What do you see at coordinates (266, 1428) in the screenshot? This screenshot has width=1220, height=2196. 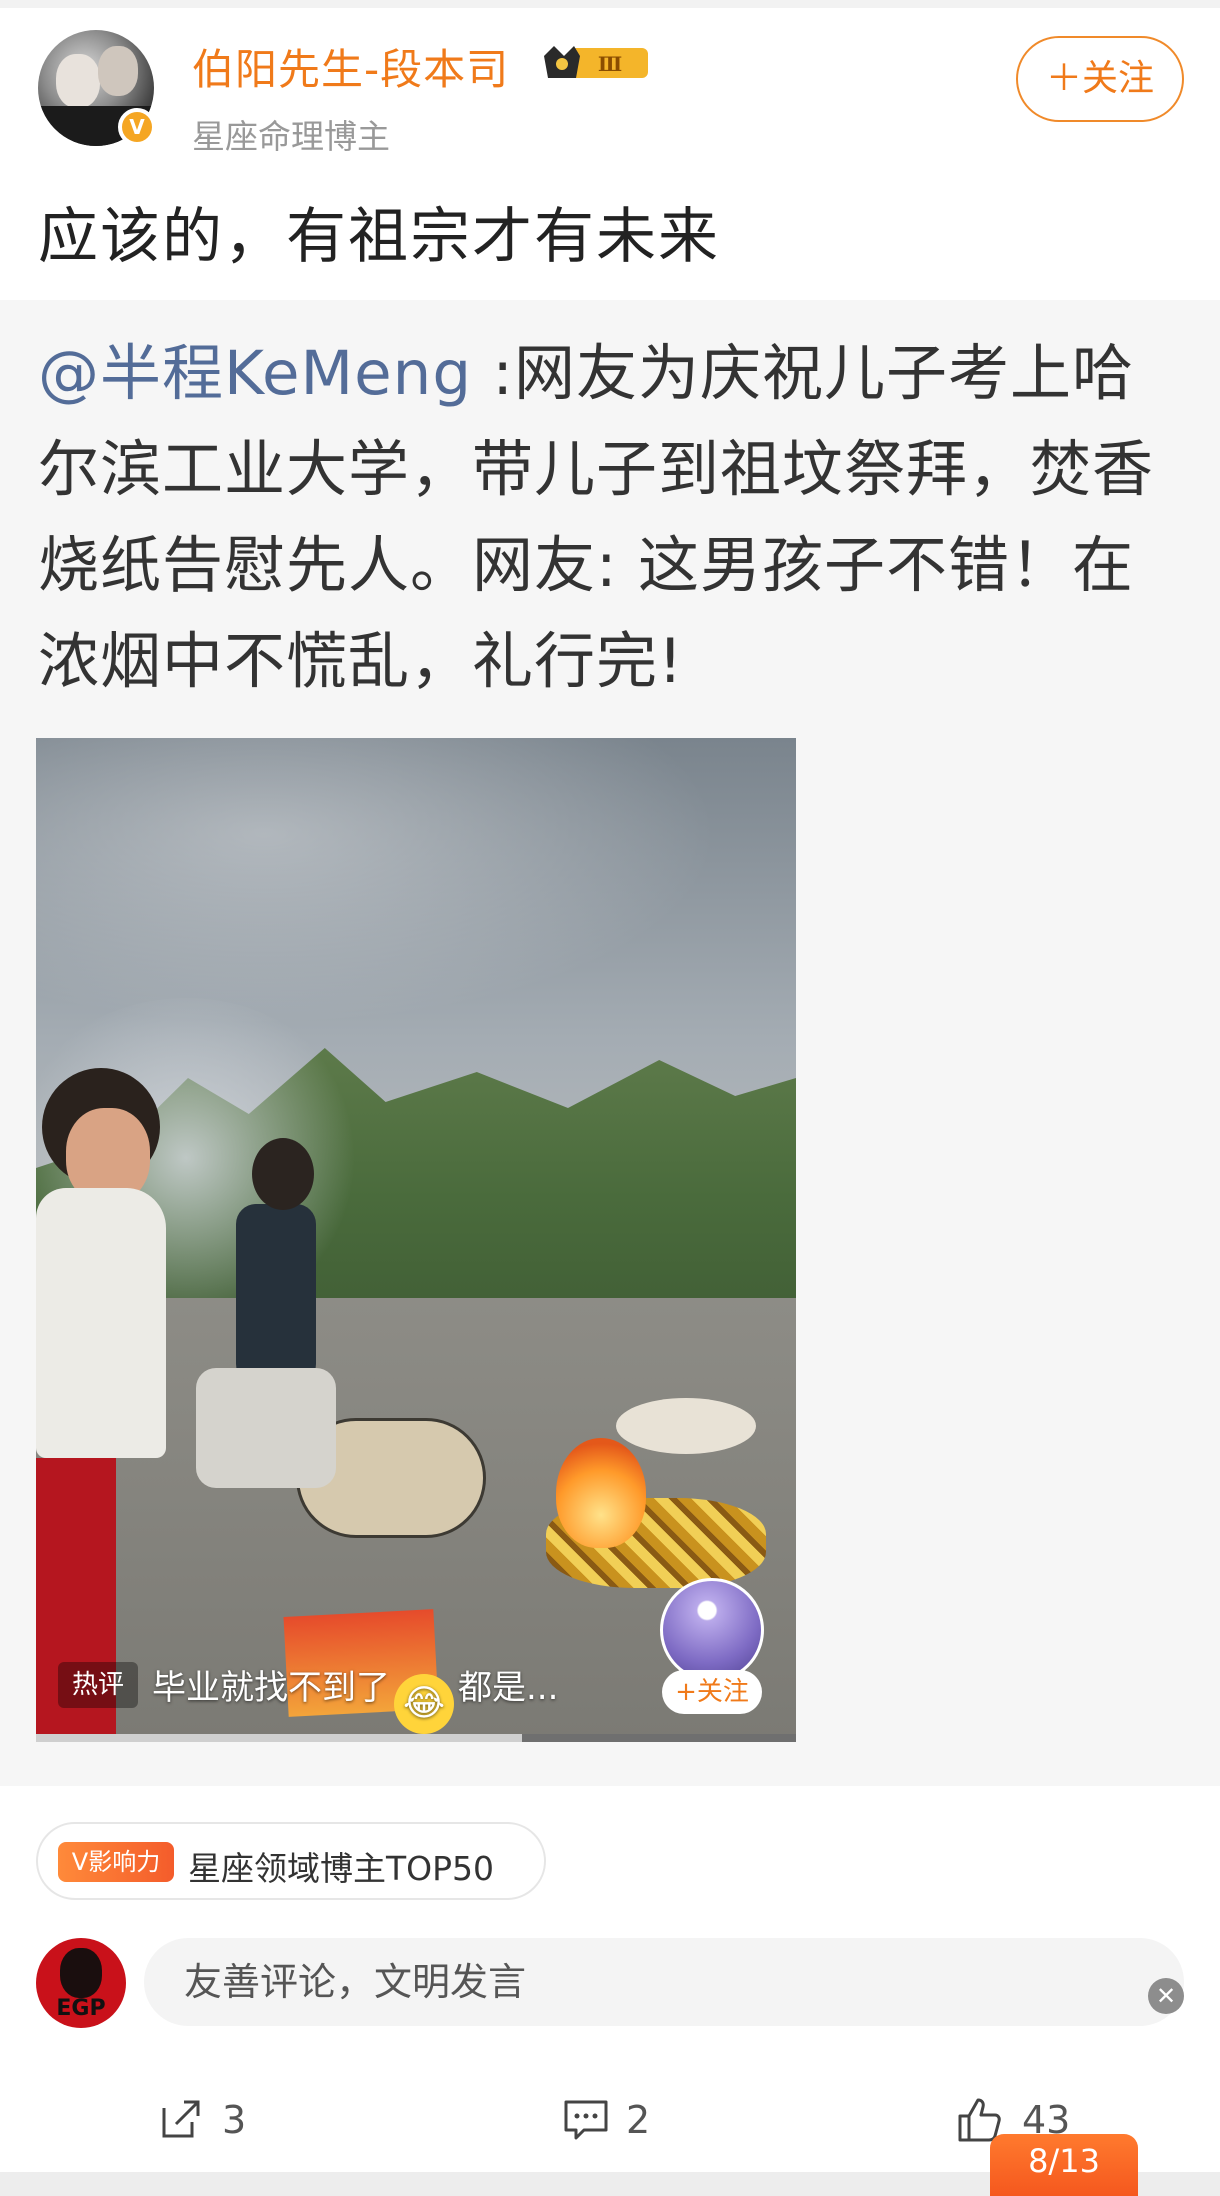 I see `boy-legs` at bounding box center [266, 1428].